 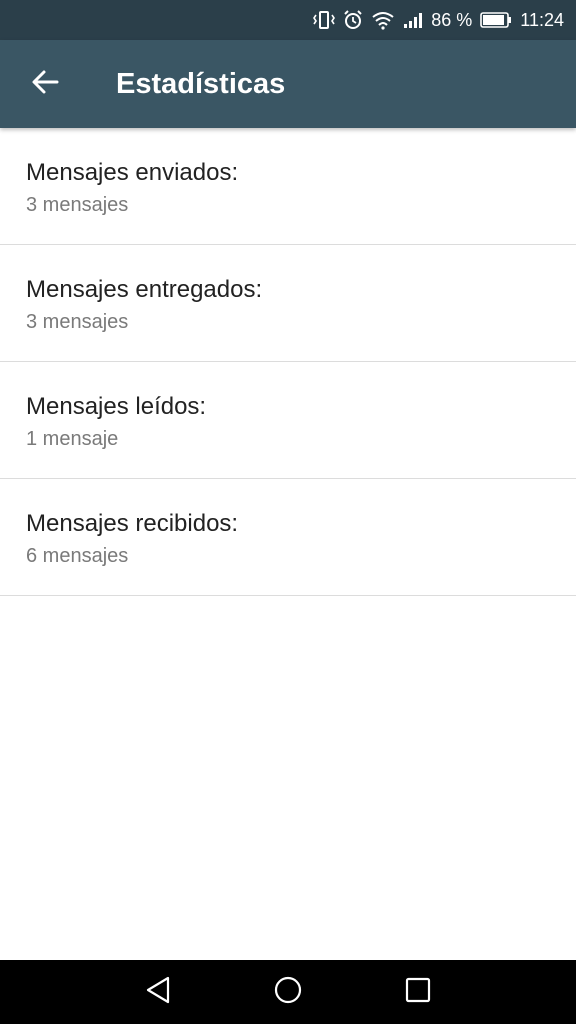 I want to click on stat-label: Mensajes recibidos:, so click(x=132, y=523).